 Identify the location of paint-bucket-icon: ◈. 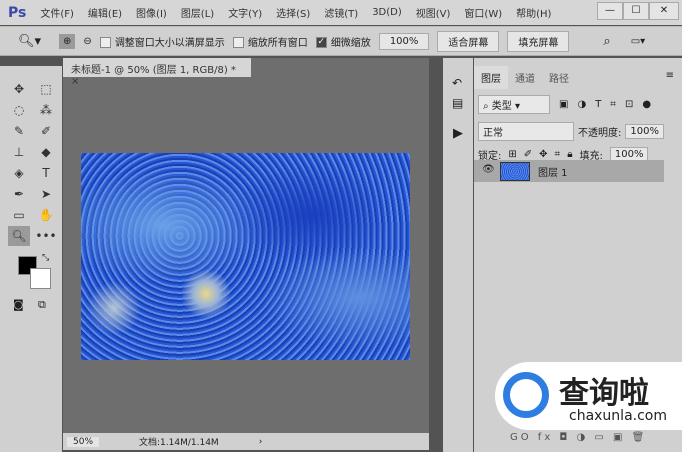
(19, 173).